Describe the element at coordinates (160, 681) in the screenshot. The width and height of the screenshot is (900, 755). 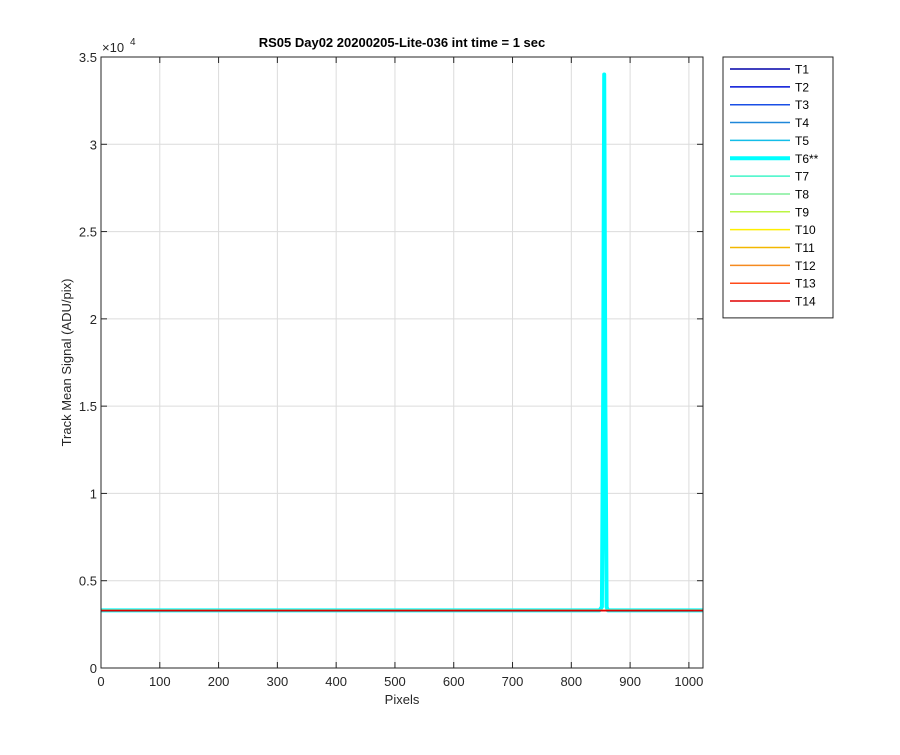
I see `x-tick-label: 100` at that location.